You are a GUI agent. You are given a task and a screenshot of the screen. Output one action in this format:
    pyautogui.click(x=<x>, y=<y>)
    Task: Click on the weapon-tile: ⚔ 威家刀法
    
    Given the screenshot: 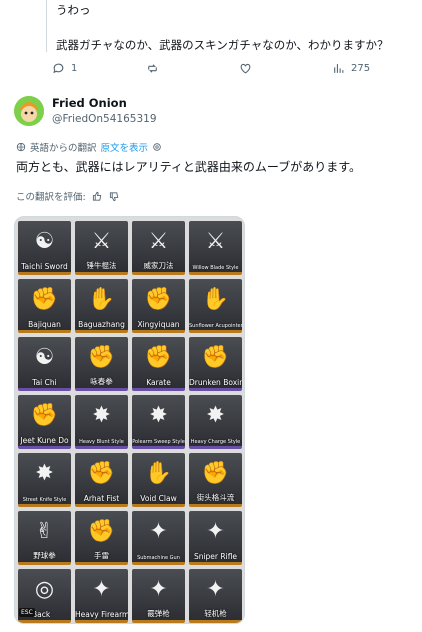 What is the action you would take?
    pyautogui.click(x=158, y=248)
    